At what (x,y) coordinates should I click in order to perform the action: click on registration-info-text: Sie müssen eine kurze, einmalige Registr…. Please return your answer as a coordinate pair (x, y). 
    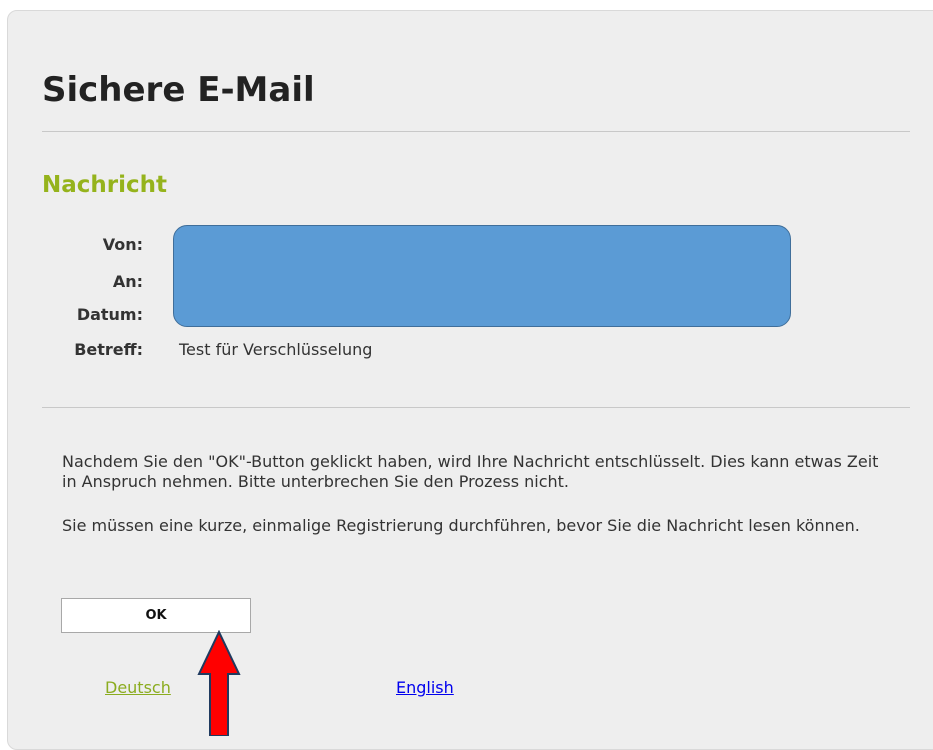
    Looking at the image, I should click on (461, 525).